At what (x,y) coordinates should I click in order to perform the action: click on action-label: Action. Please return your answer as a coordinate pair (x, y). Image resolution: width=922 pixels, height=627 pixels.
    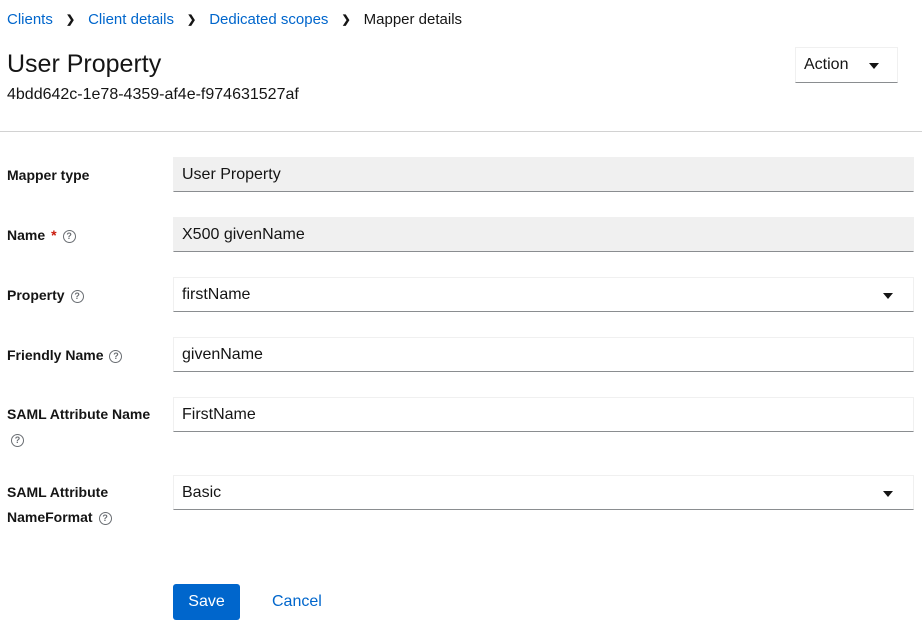
    Looking at the image, I should click on (826, 64).